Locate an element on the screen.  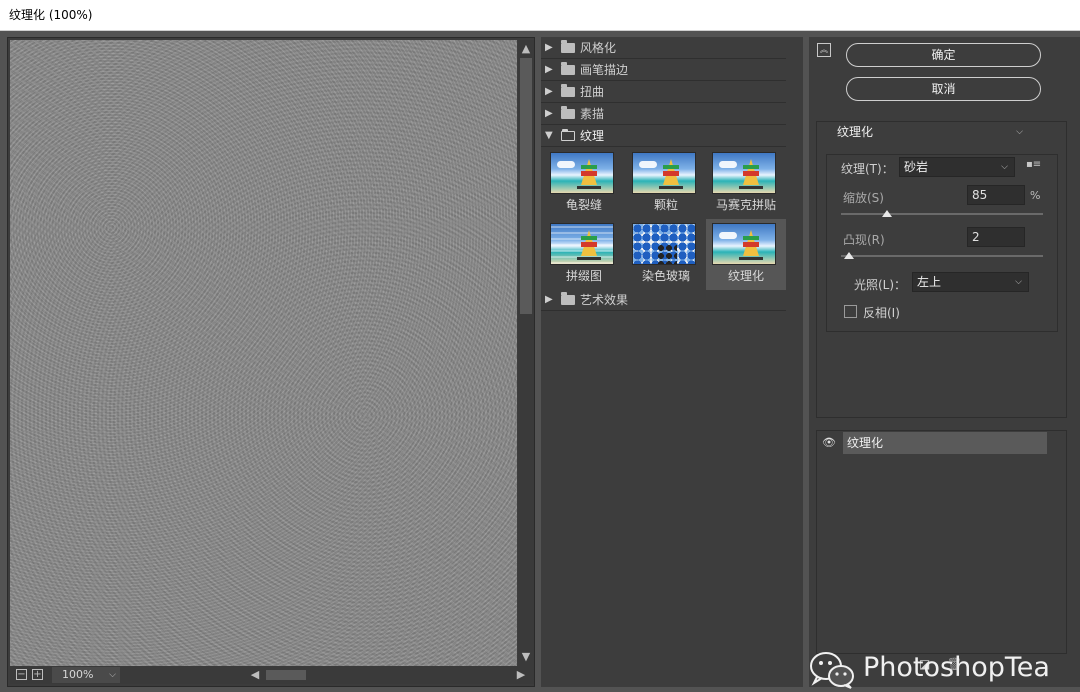
filter-mosaic-tiles: 马赛克拼贴 is located at coordinates (746, 183).